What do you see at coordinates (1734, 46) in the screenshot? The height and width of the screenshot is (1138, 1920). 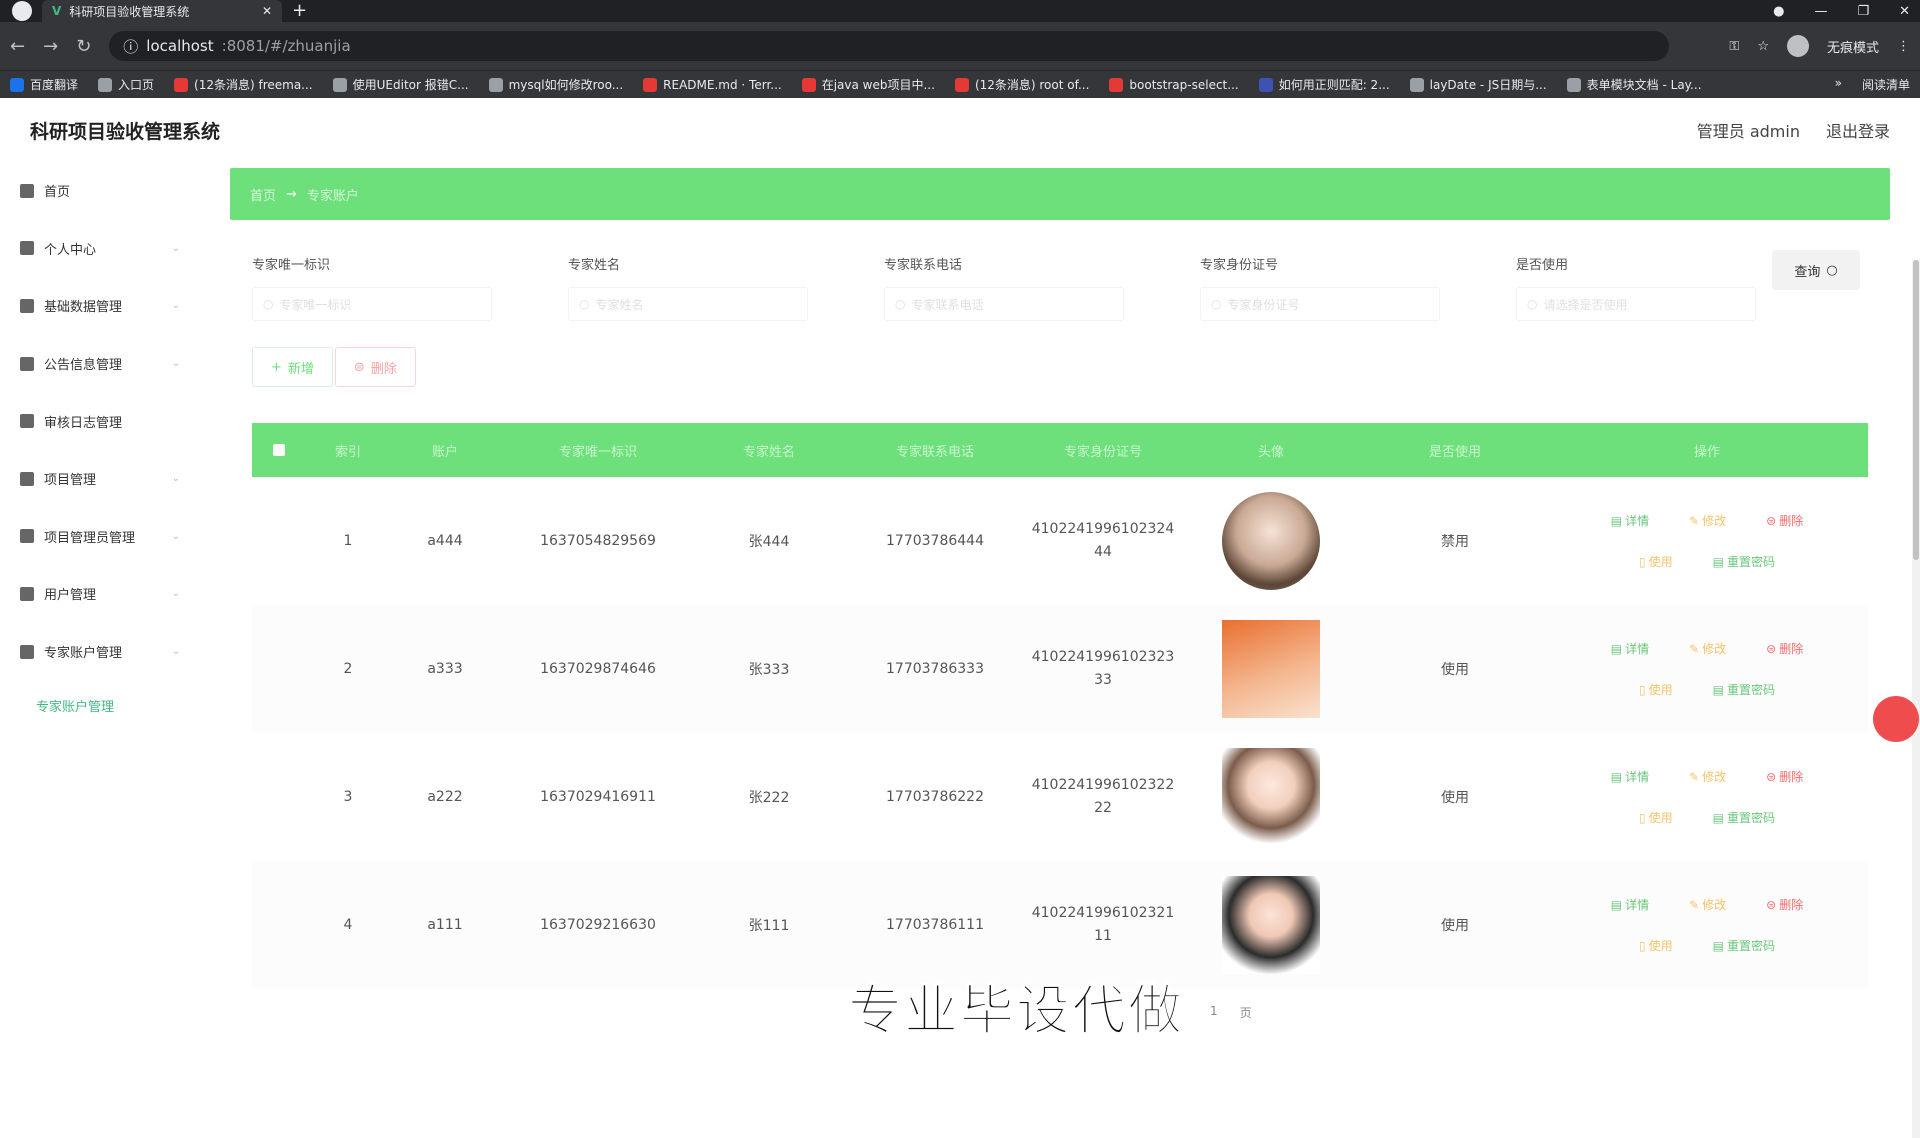 I see `key-icon: ⚿` at bounding box center [1734, 46].